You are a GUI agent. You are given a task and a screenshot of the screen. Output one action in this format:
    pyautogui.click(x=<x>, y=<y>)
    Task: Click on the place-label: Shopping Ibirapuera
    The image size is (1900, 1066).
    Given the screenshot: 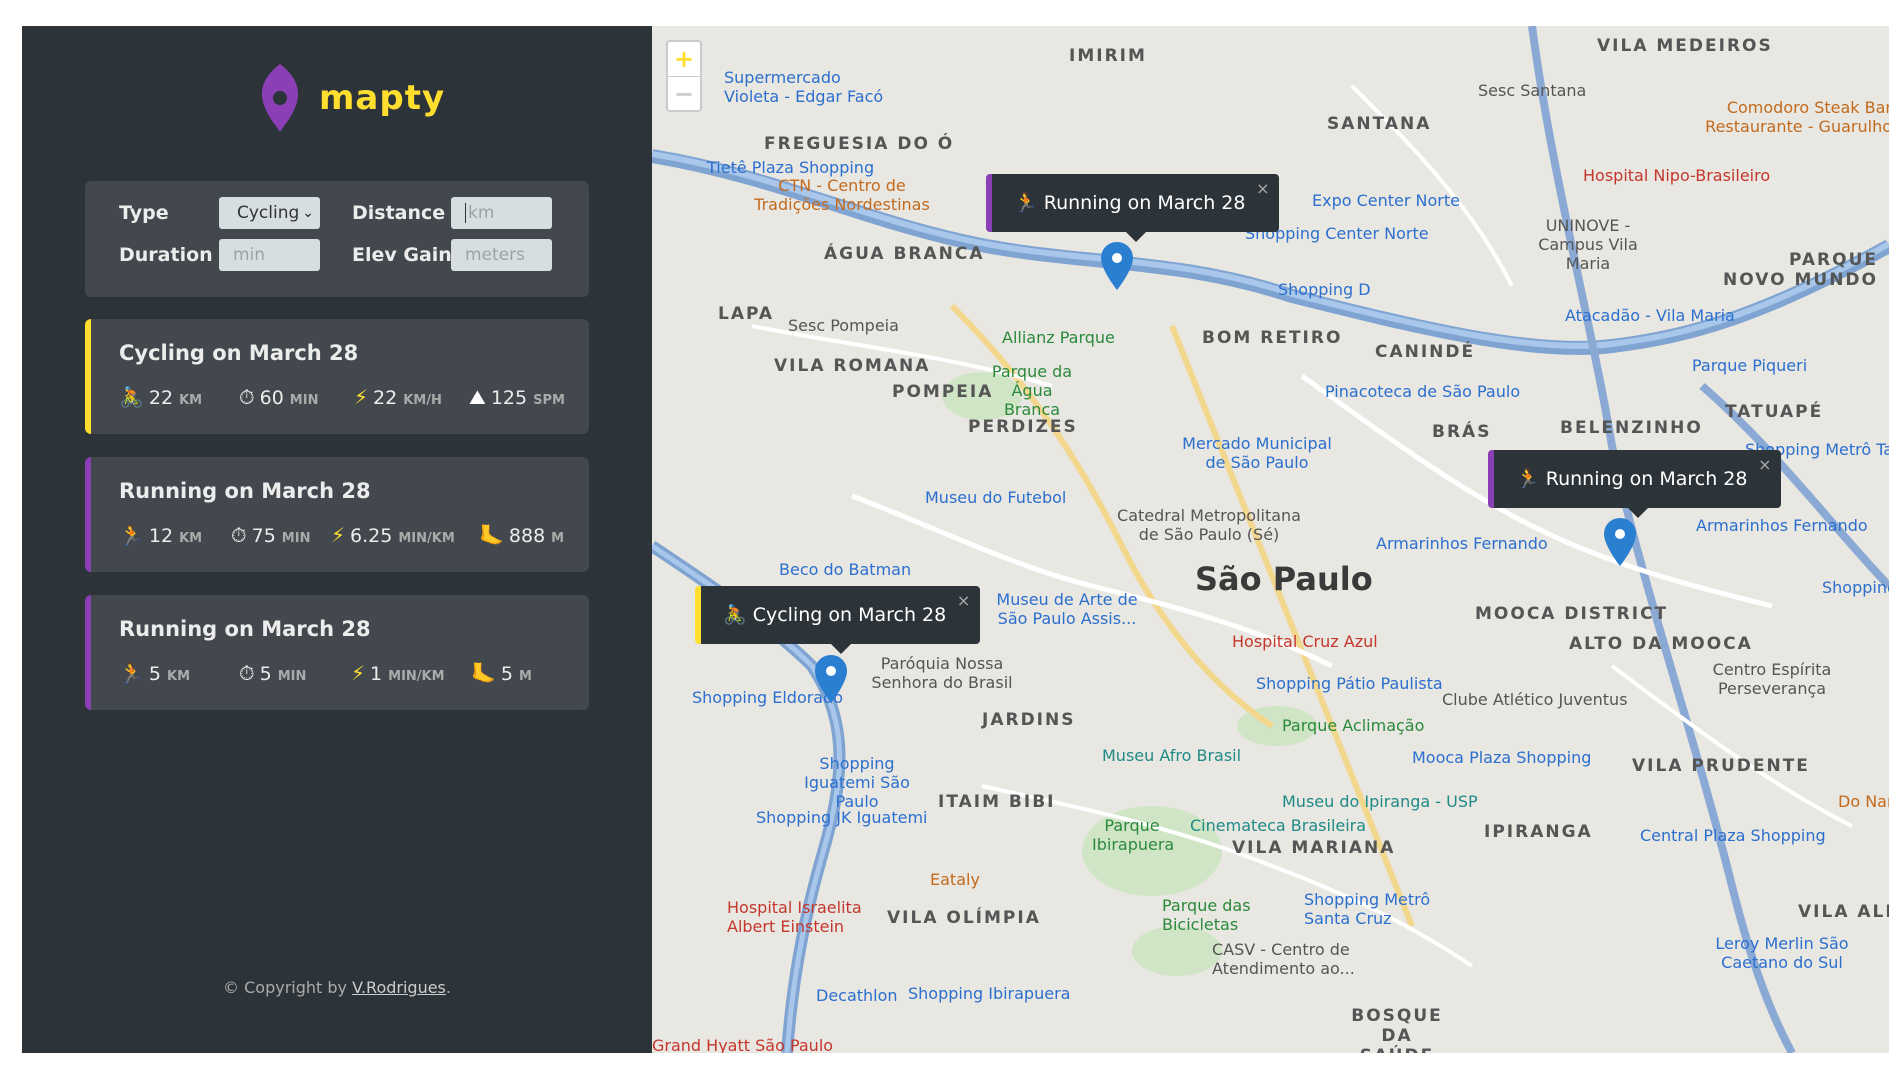 What is the action you would take?
    pyautogui.click(x=989, y=993)
    